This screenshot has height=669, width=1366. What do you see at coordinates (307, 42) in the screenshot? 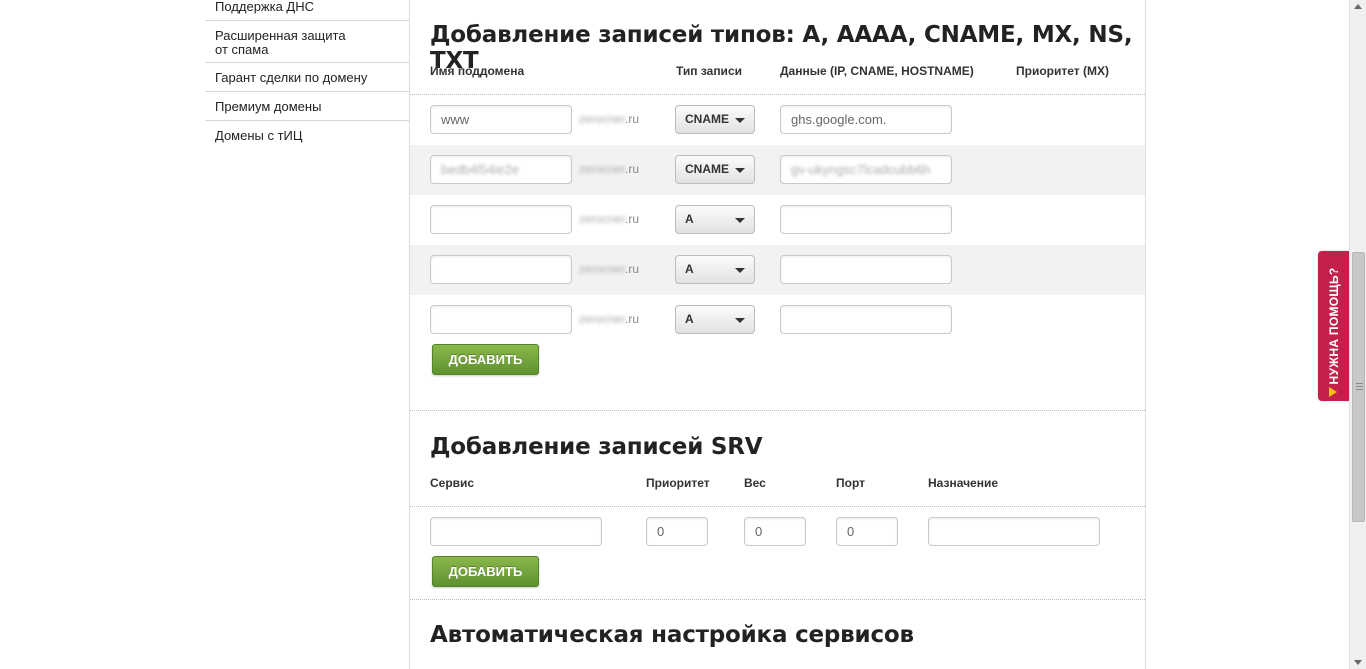
I see `sidebar-item-spam-protection: Расширенная защита от спама` at bounding box center [307, 42].